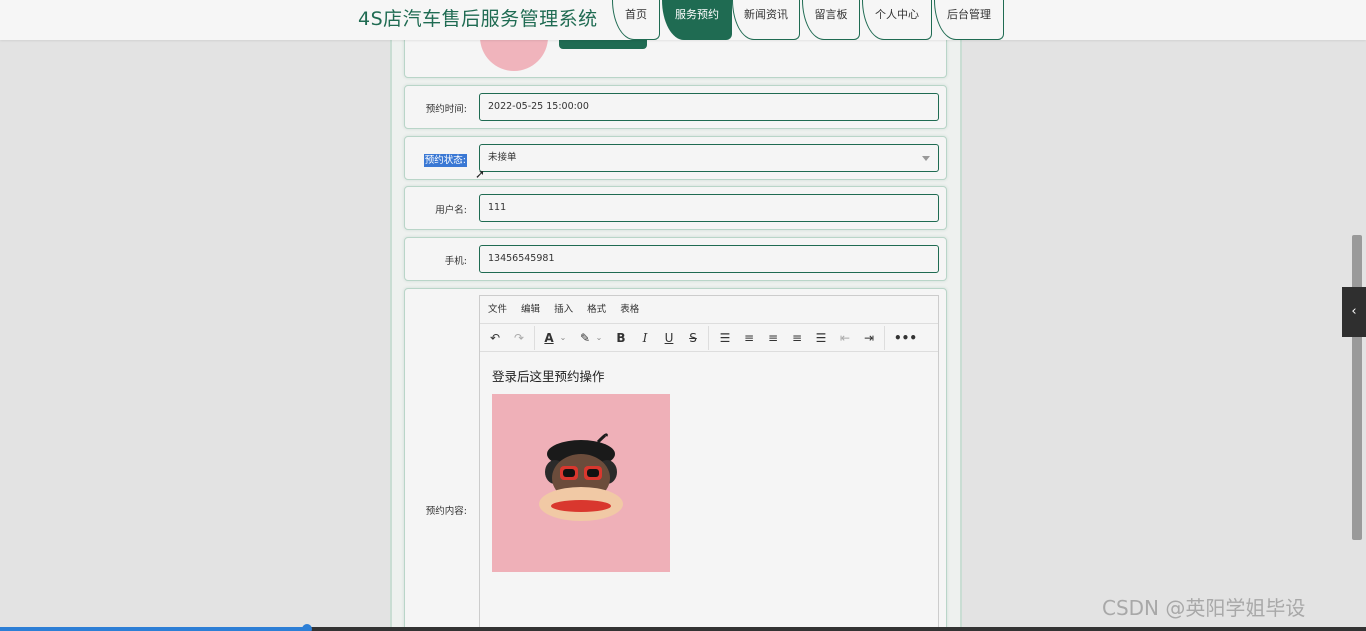 Image resolution: width=1366 pixels, height=631 pixels. What do you see at coordinates (709, 259) in the screenshot?
I see `phone-field: 13456545981` at bounding box center [709, 259].